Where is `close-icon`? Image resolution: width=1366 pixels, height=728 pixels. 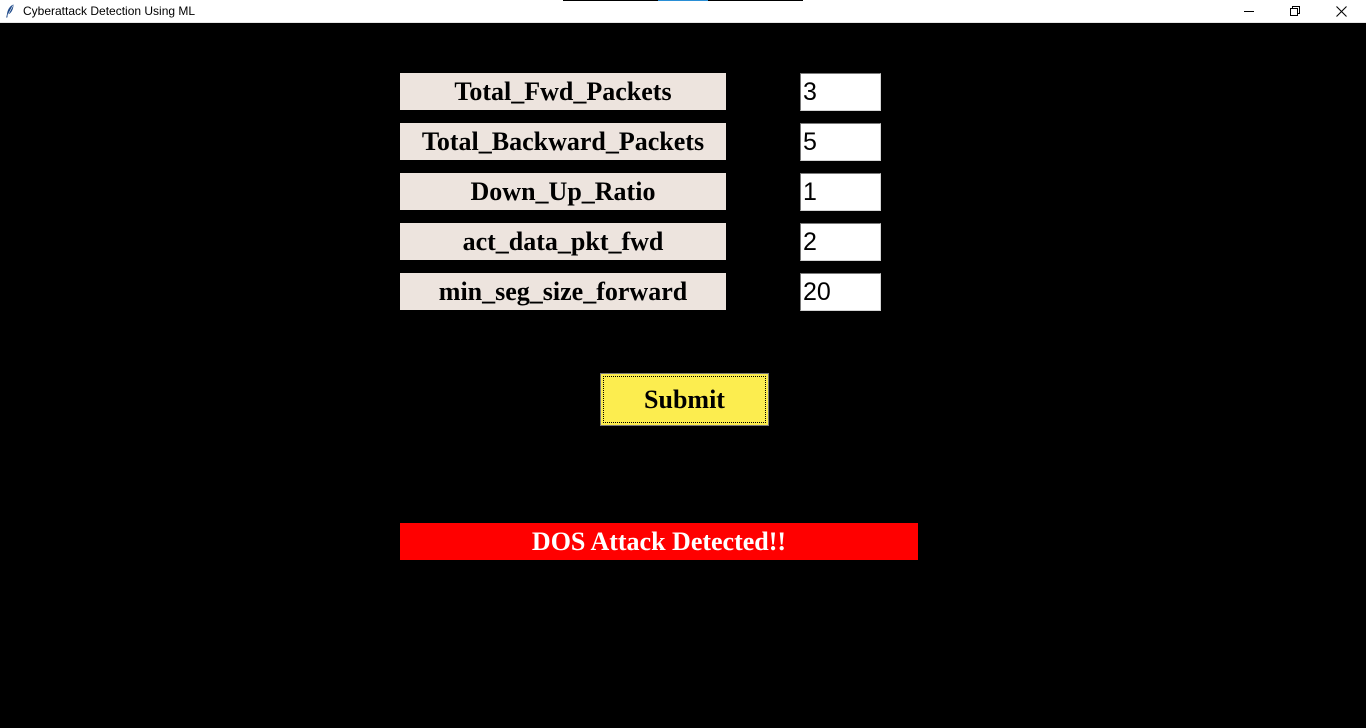
close-icon is located at coordinates (1341, 11).